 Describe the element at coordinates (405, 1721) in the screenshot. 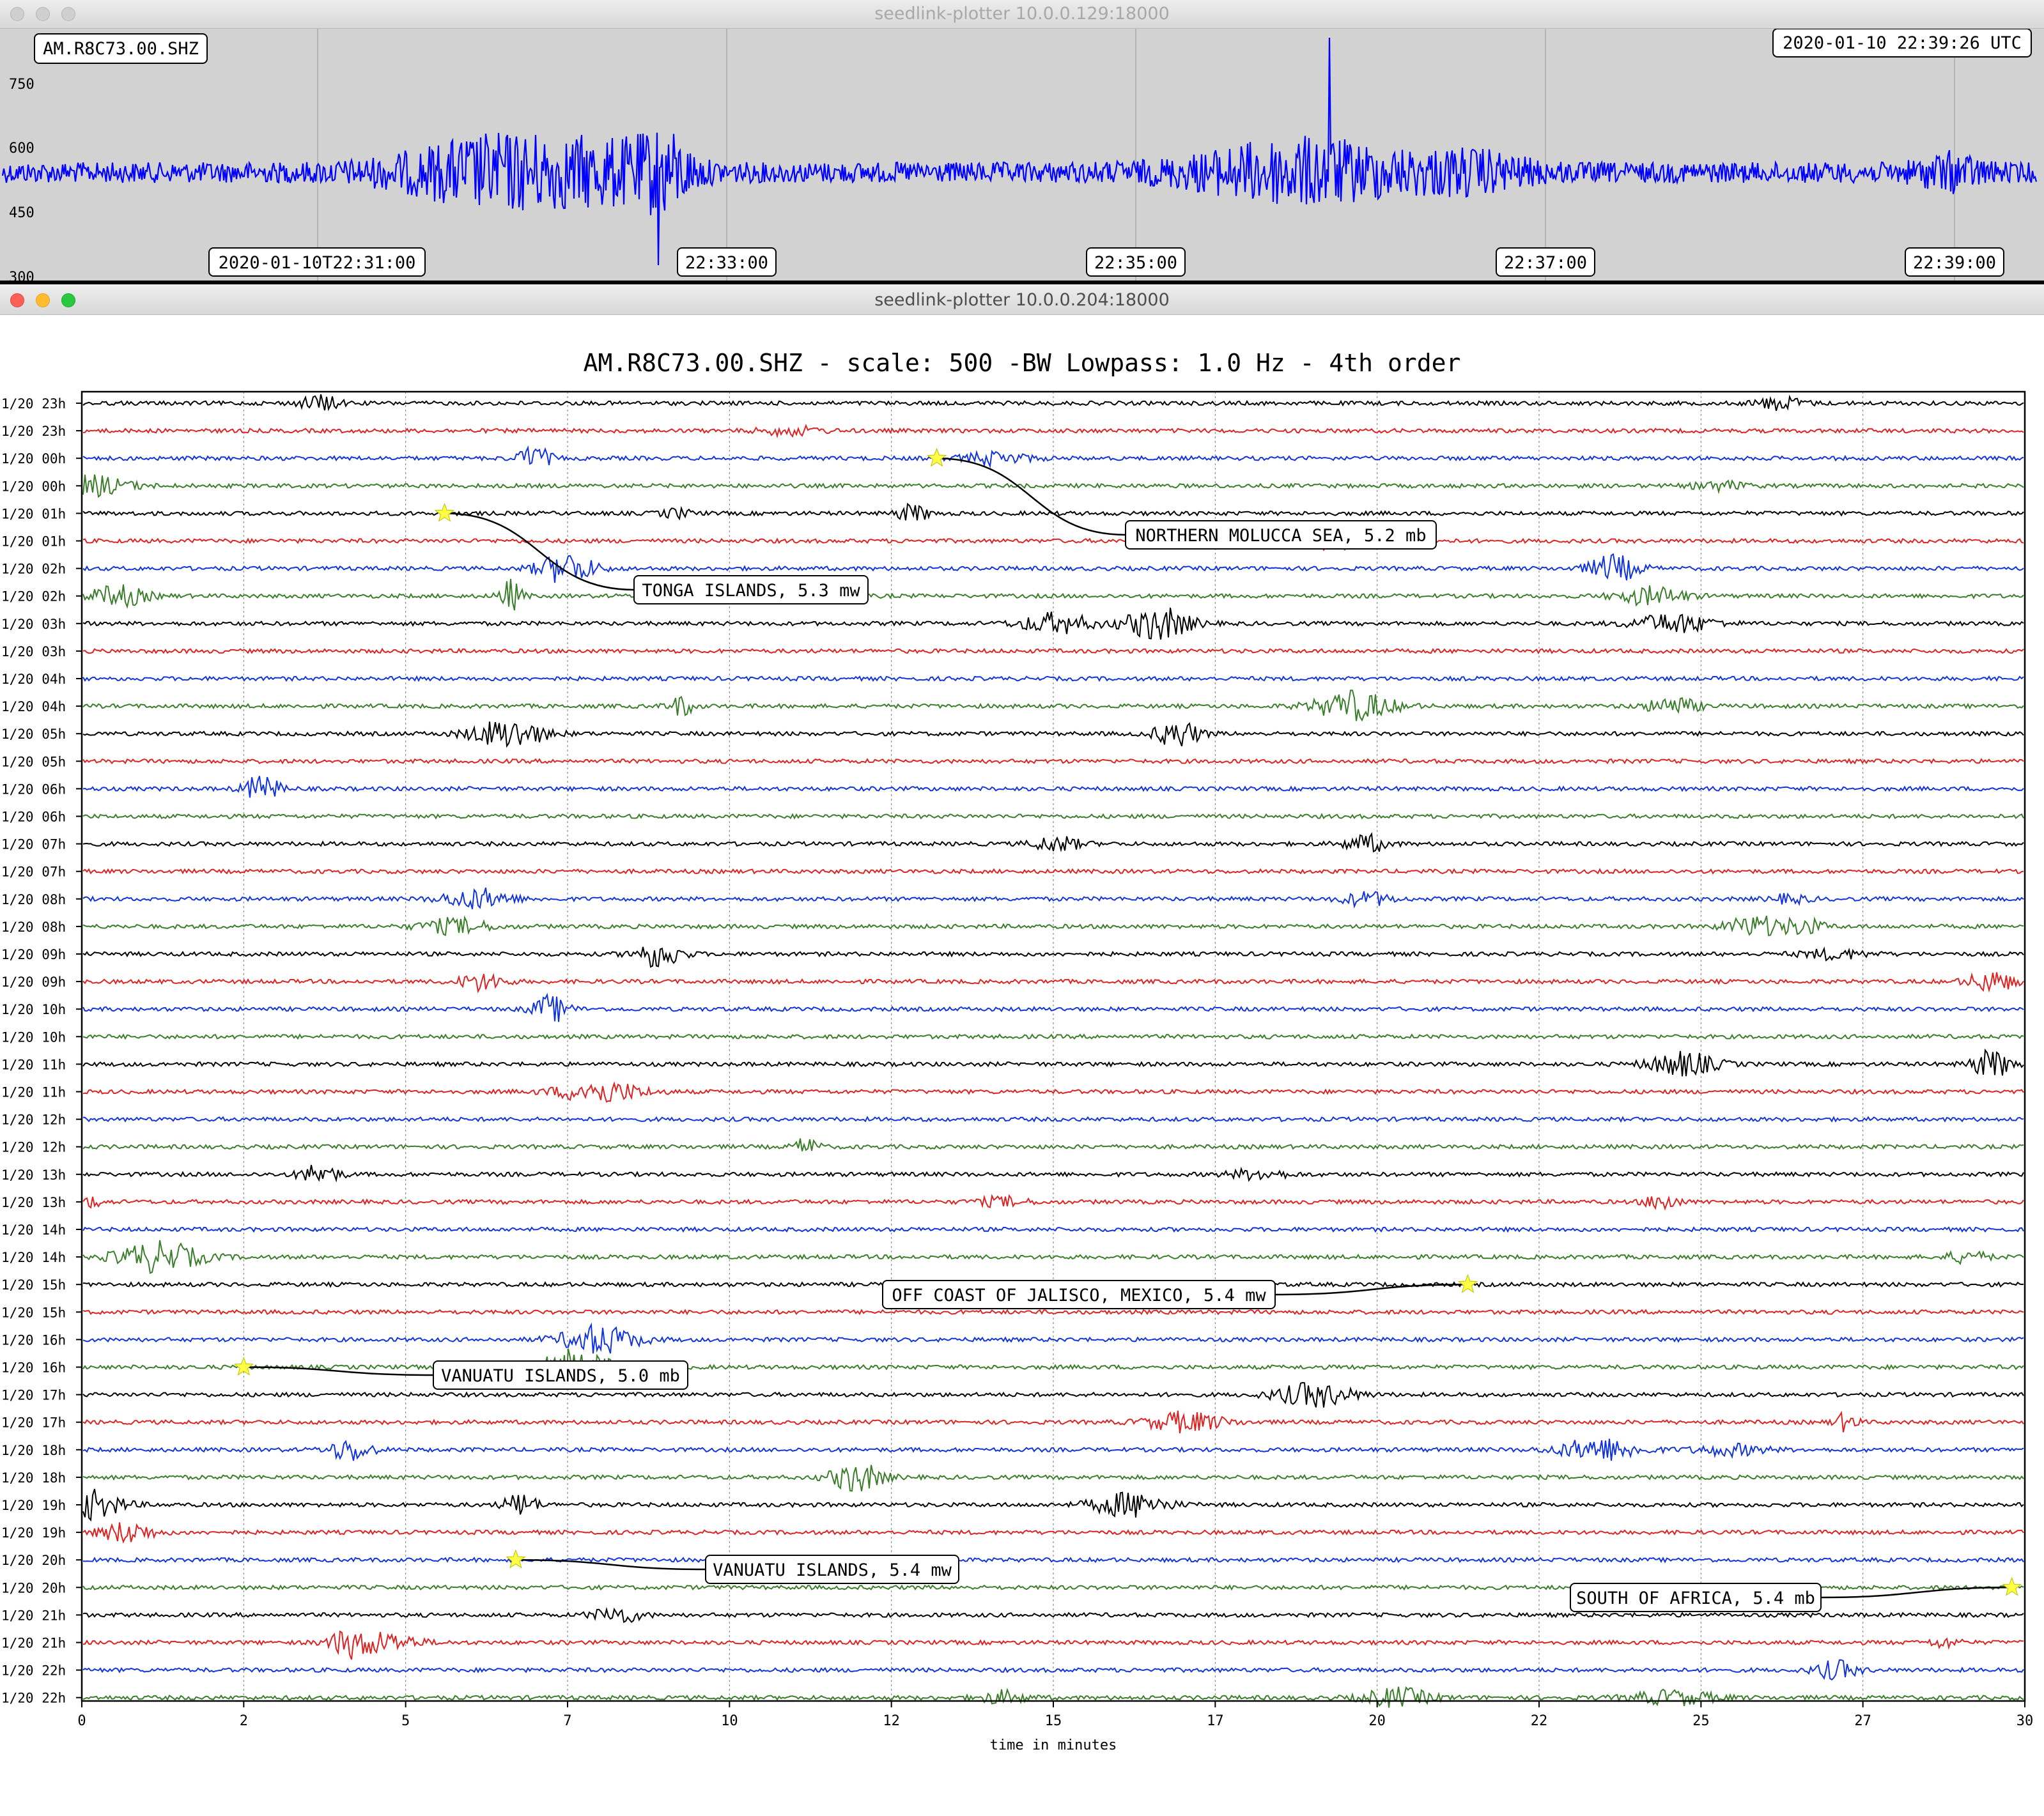

I see `x-tick-label: 5` at that location.